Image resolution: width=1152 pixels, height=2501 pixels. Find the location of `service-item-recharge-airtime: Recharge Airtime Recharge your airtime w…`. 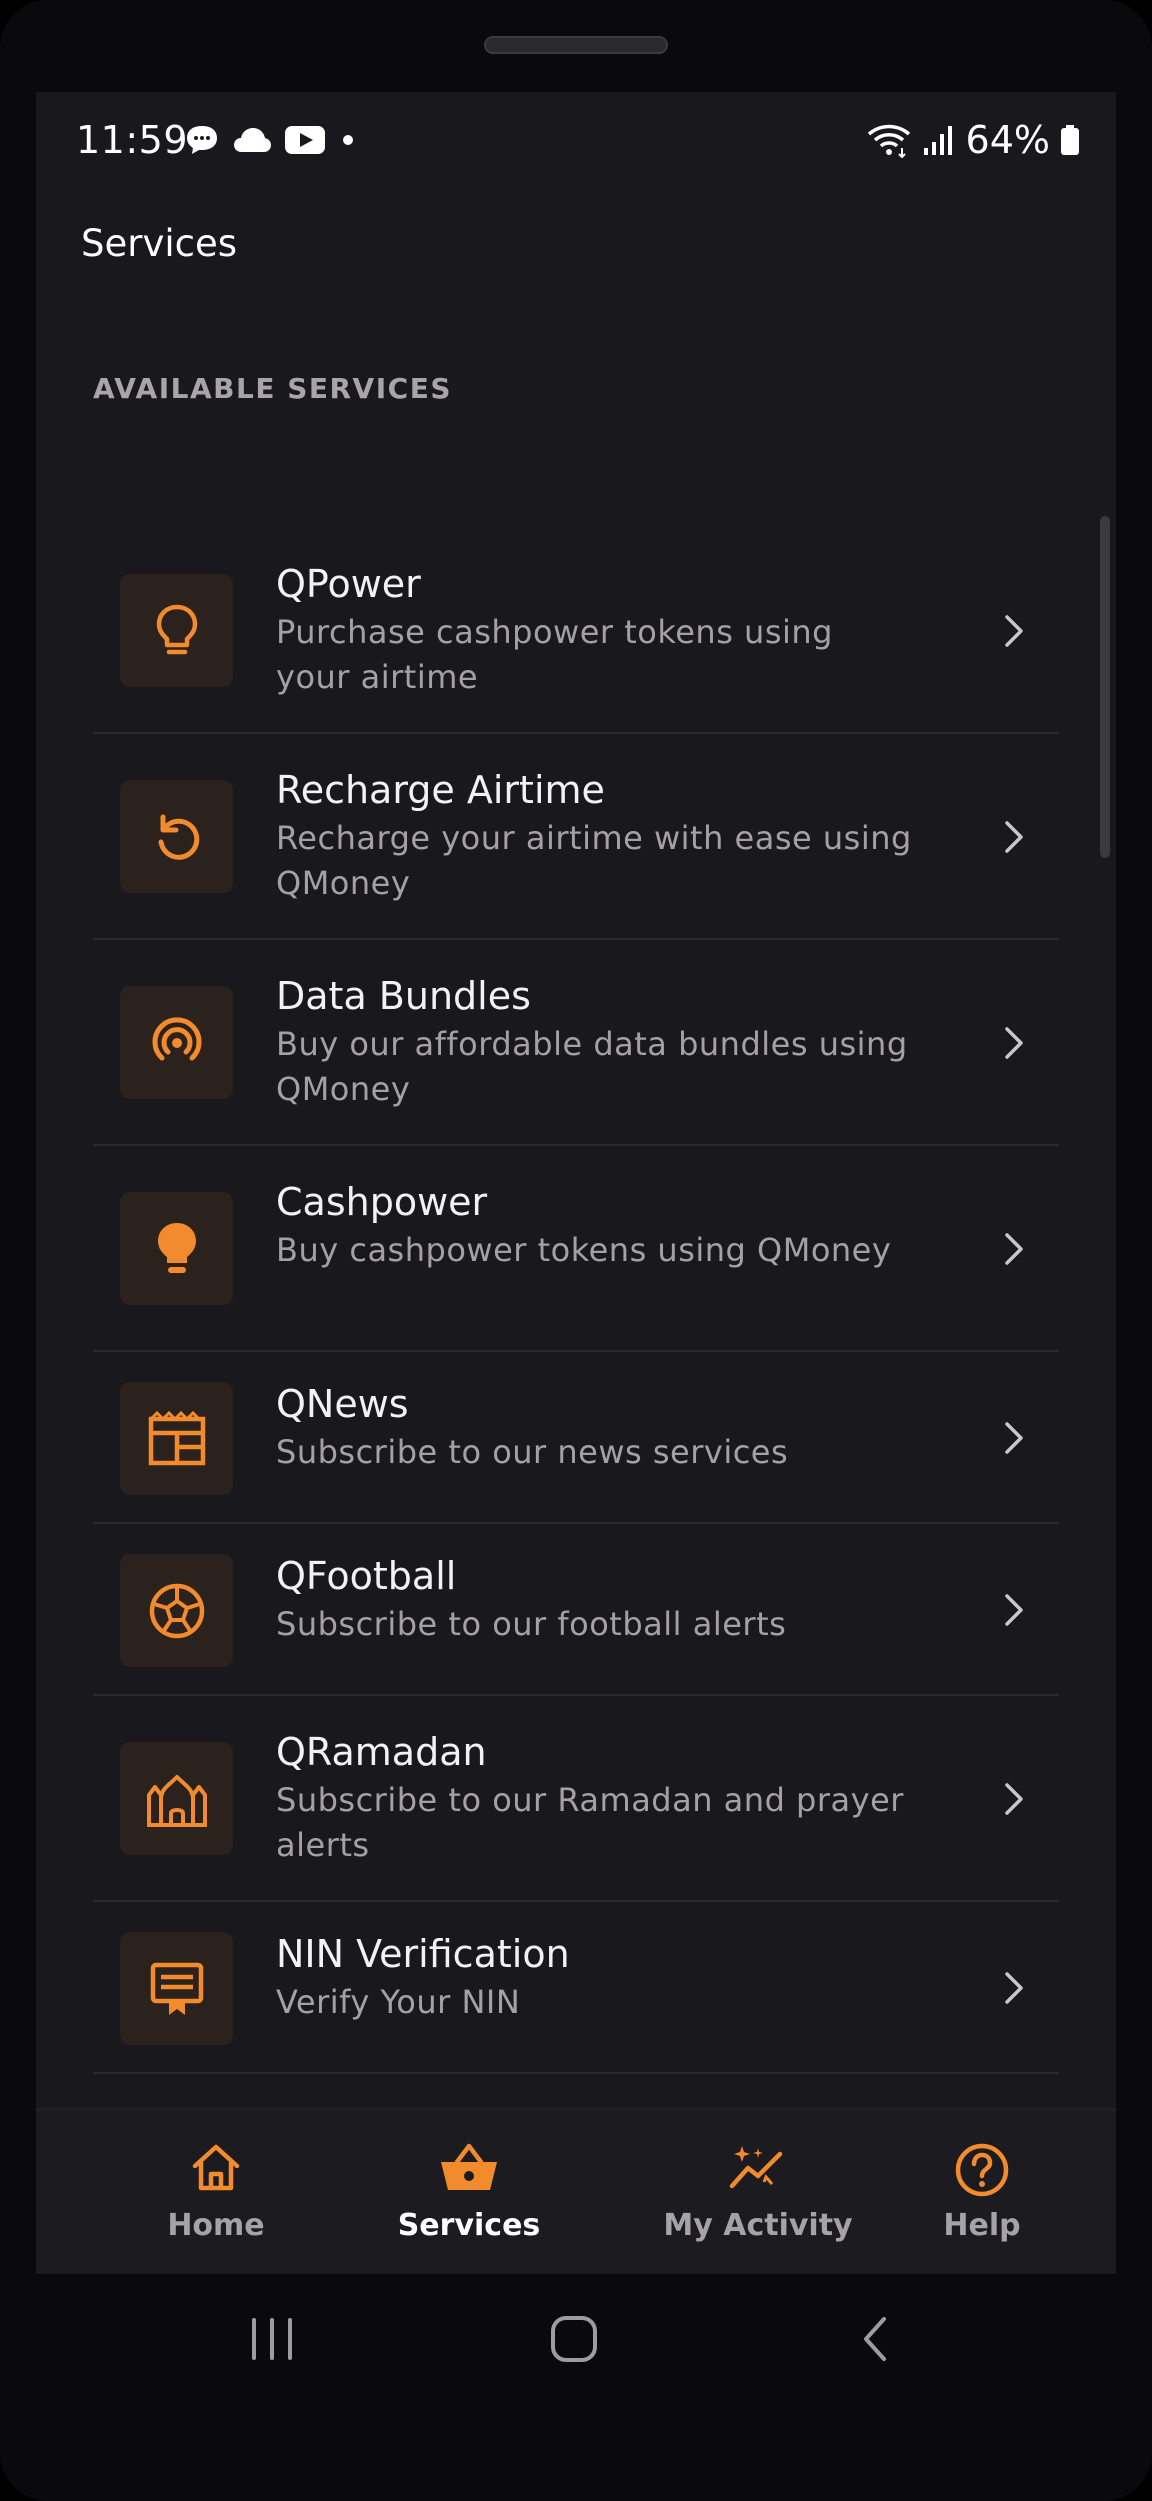

service-item-recharge-airtime: Recharge Airtime Recharge your airtime w… is located at coordinates (576, 837).